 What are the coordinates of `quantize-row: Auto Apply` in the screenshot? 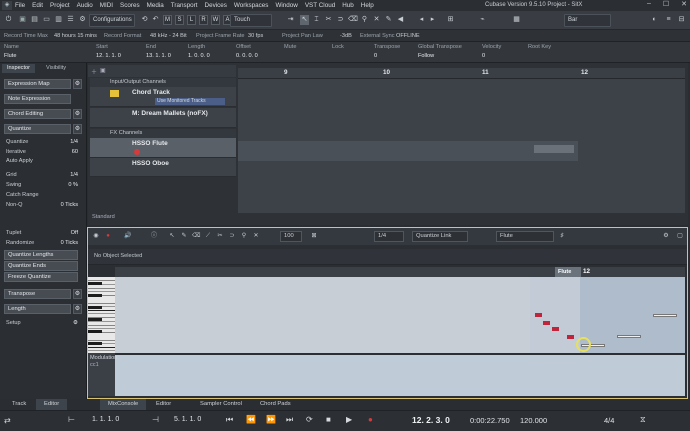 It's located at (42, 161).